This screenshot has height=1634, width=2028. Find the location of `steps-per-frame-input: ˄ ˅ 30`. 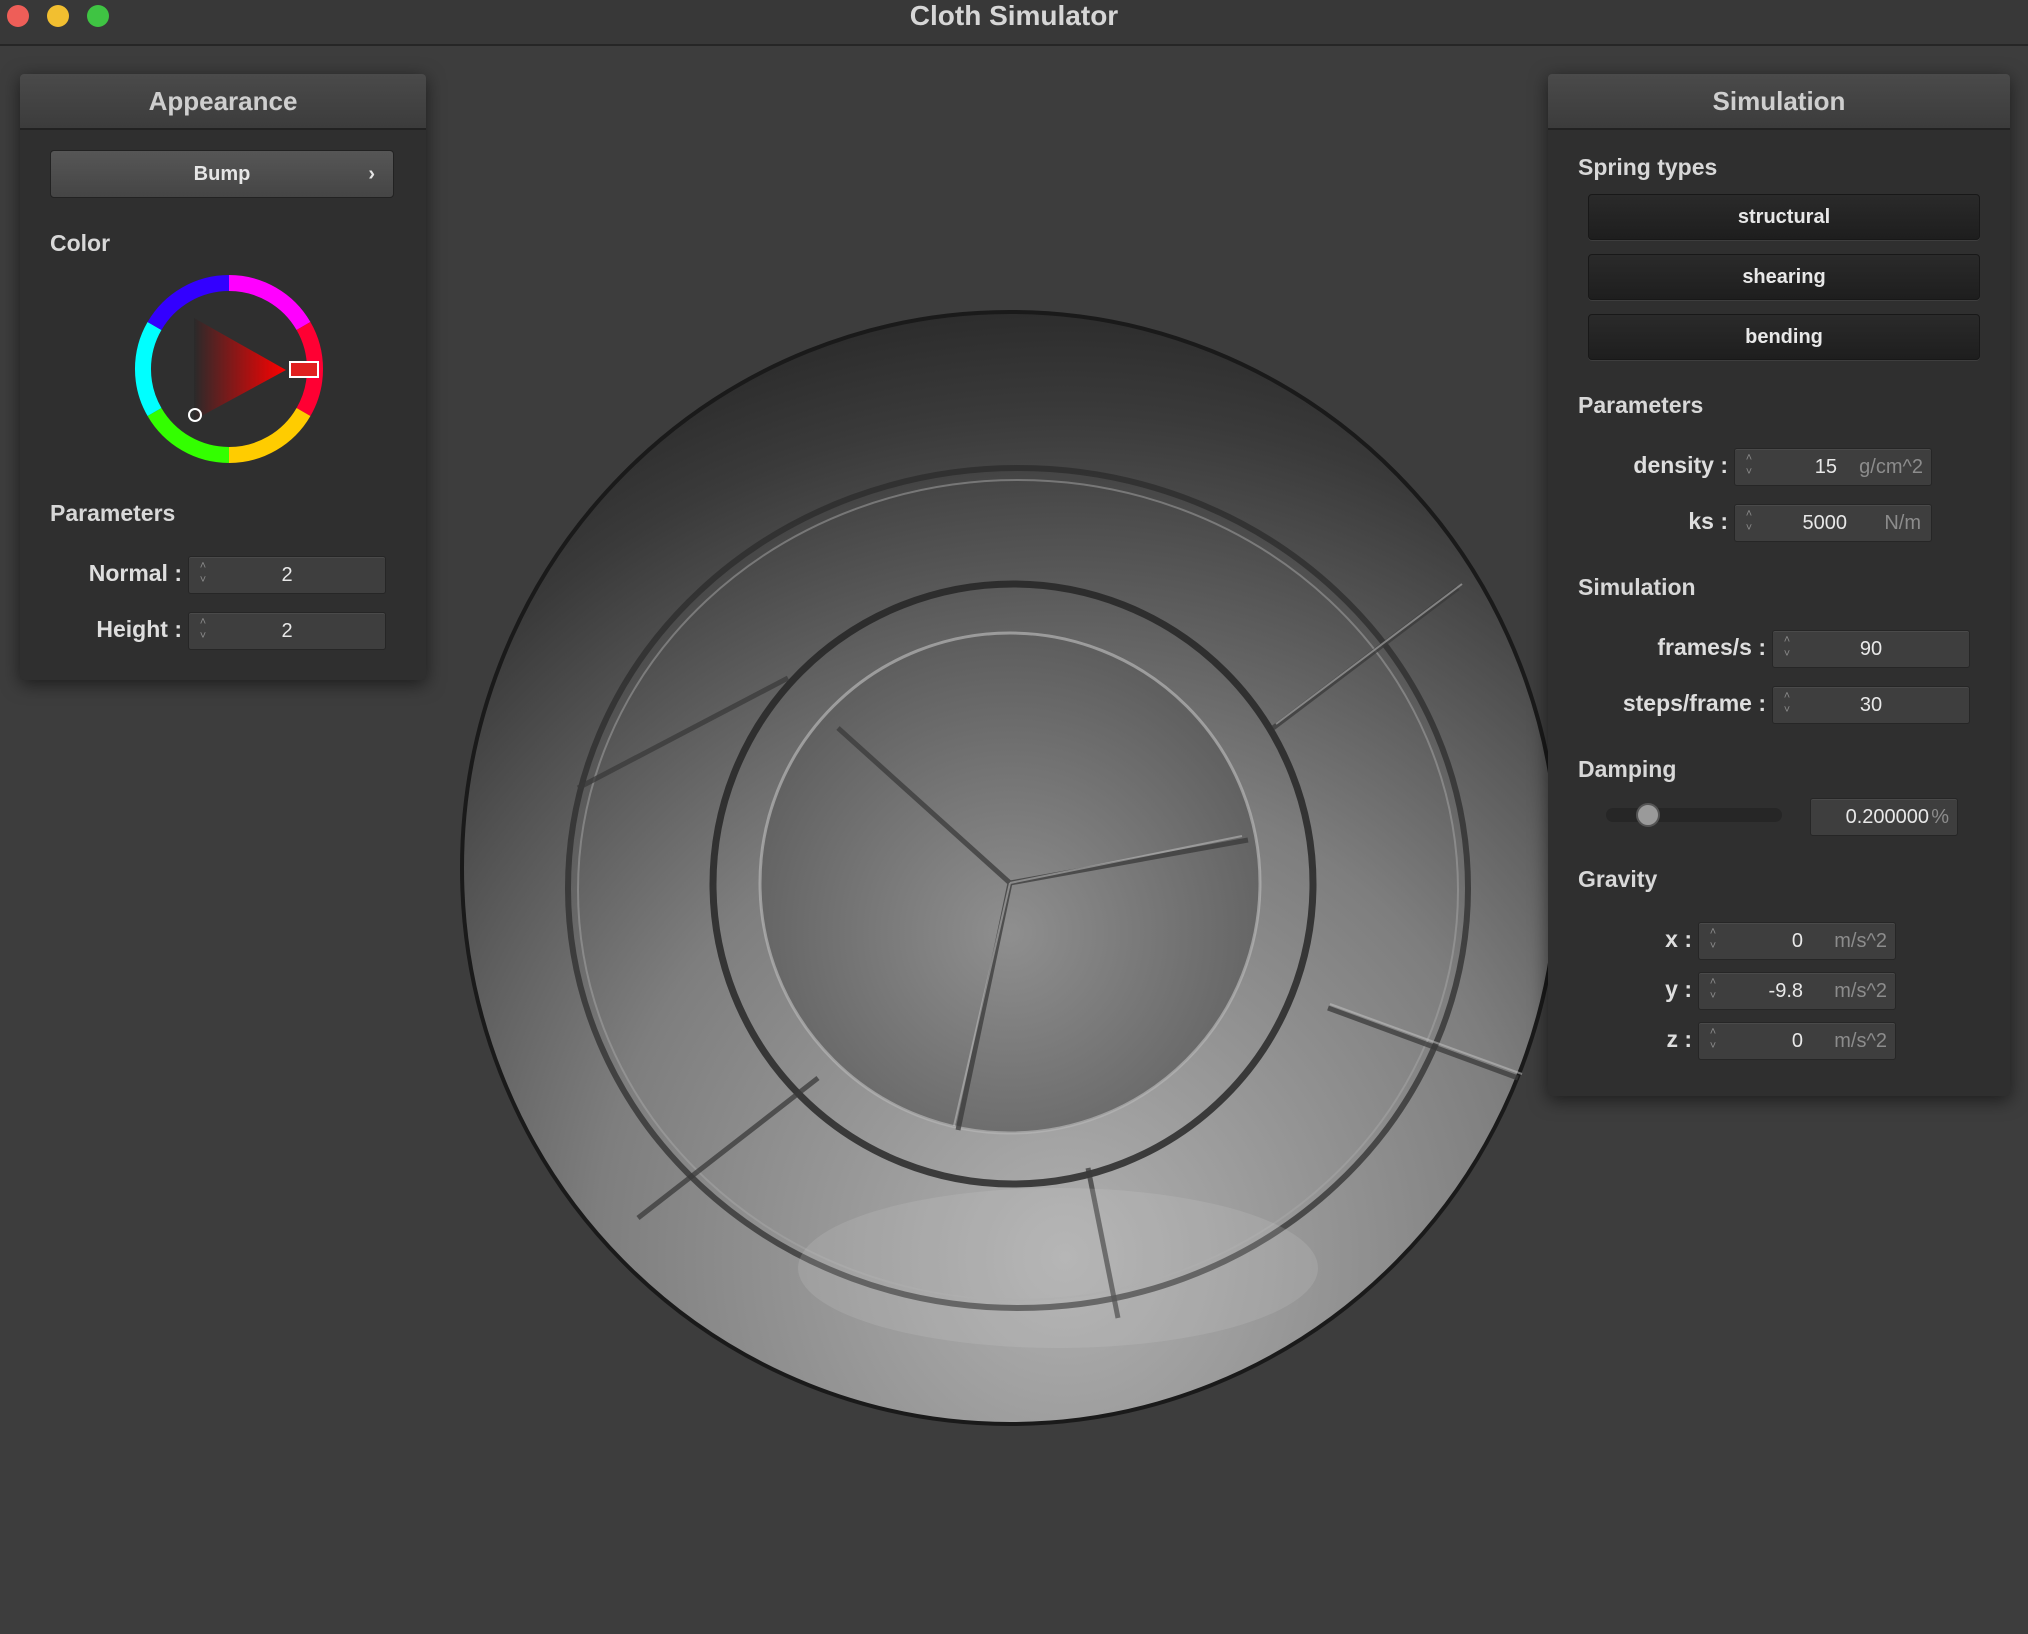

steps-per-frame-input: ˄ ˅ 30 is located at coordinates (1871, 705).